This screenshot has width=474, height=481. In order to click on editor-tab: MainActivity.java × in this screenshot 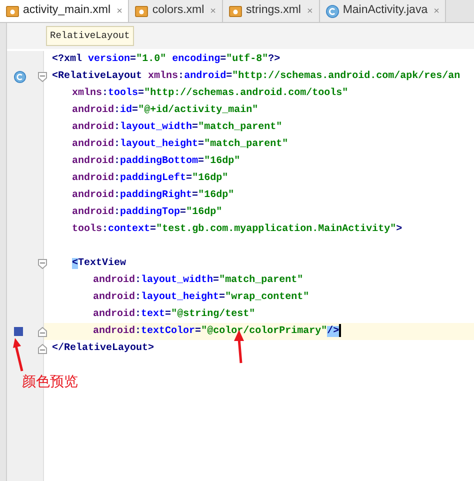, I will do `click(383, 11)`.